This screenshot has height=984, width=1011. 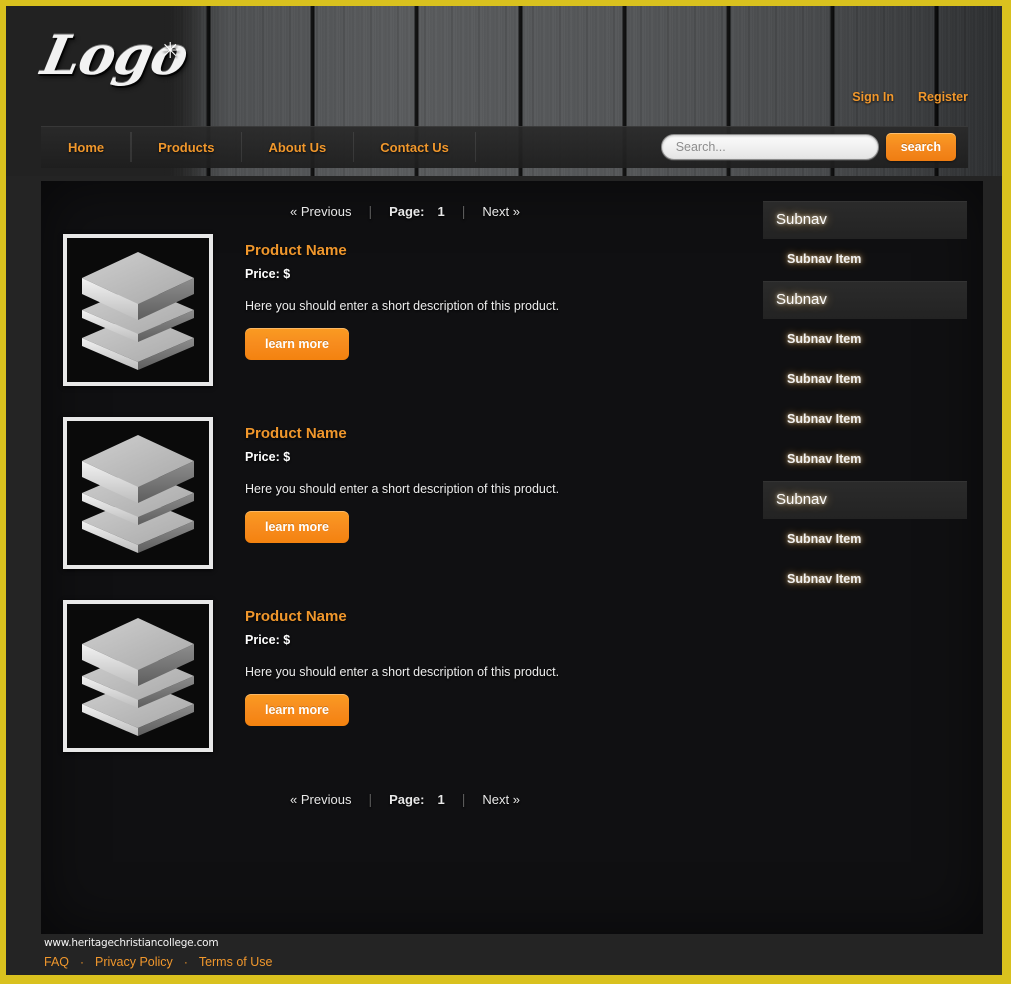 I want to click on sign-in-link: Sign In, so click(x=873, y=97).